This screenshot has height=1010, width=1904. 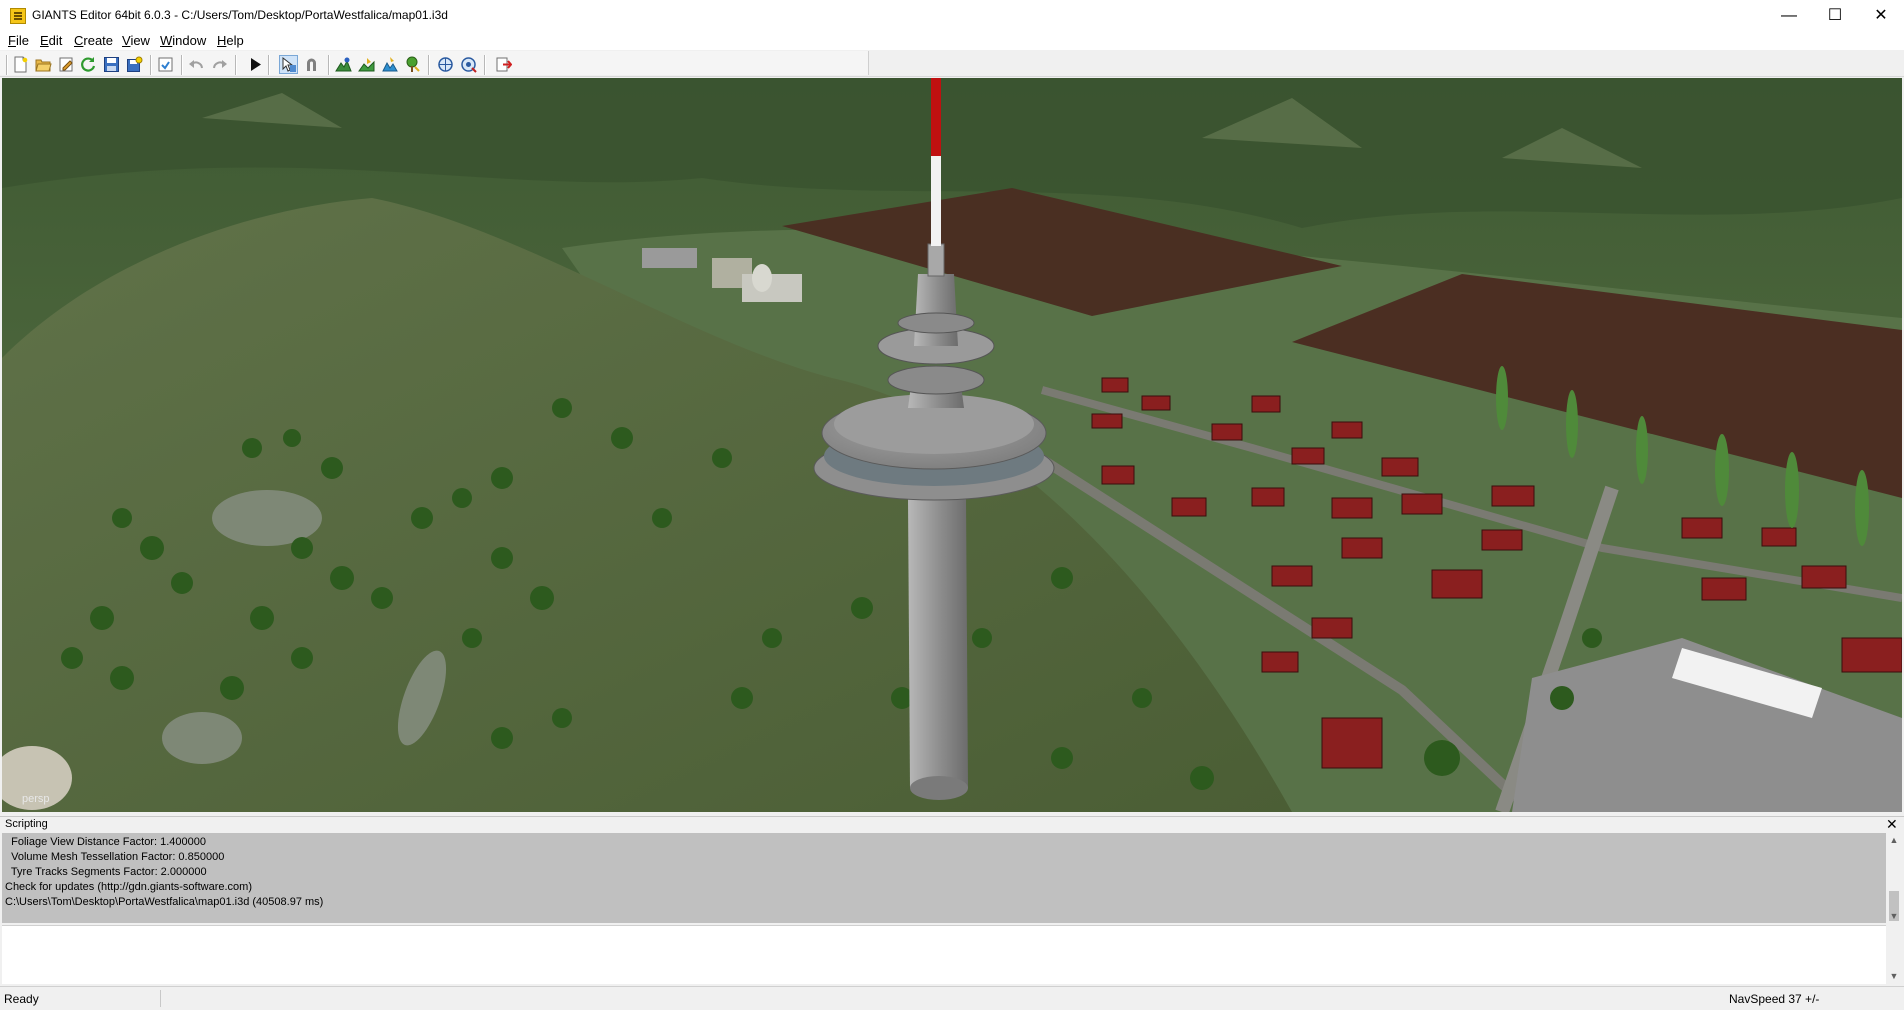 I want to click on exit-icon, so click(x=503, y=64).